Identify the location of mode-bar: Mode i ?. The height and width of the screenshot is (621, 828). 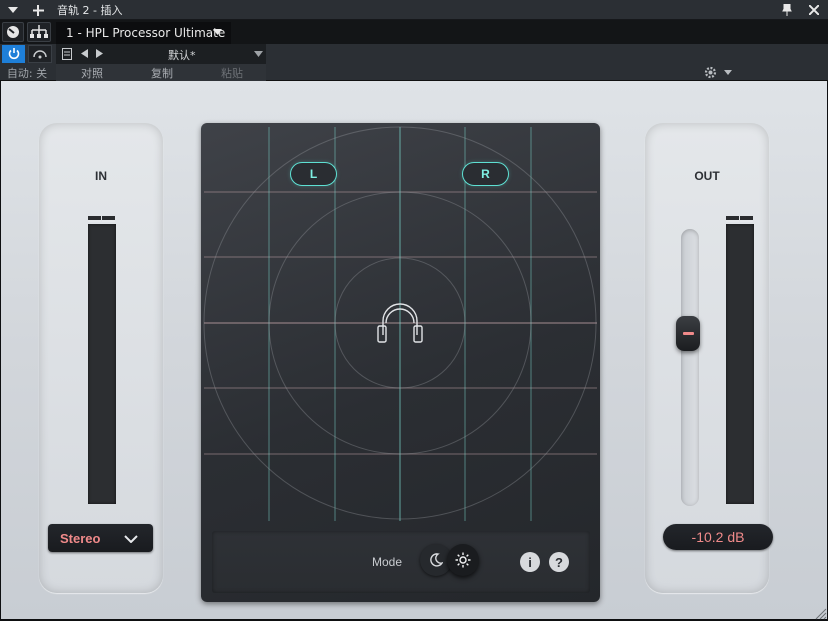
(401, 562).